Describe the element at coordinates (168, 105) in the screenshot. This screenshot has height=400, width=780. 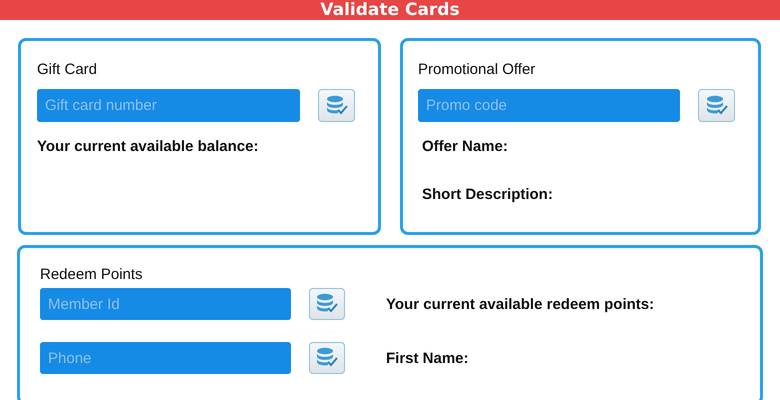
I see `gift-card-field: Gift card number` at that location.